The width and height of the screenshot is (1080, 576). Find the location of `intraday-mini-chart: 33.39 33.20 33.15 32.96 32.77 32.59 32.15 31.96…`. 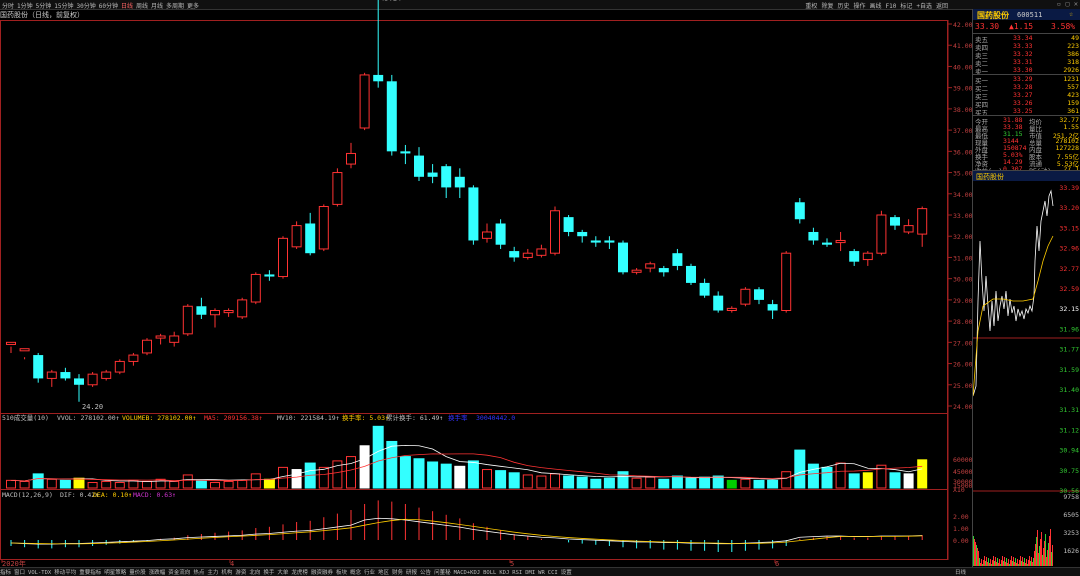

intraday-mini-chart: 33.39 33.20 33.15 32.96 32.77 32.59 32.15 31.96… is located at coordinates (1026, 374).